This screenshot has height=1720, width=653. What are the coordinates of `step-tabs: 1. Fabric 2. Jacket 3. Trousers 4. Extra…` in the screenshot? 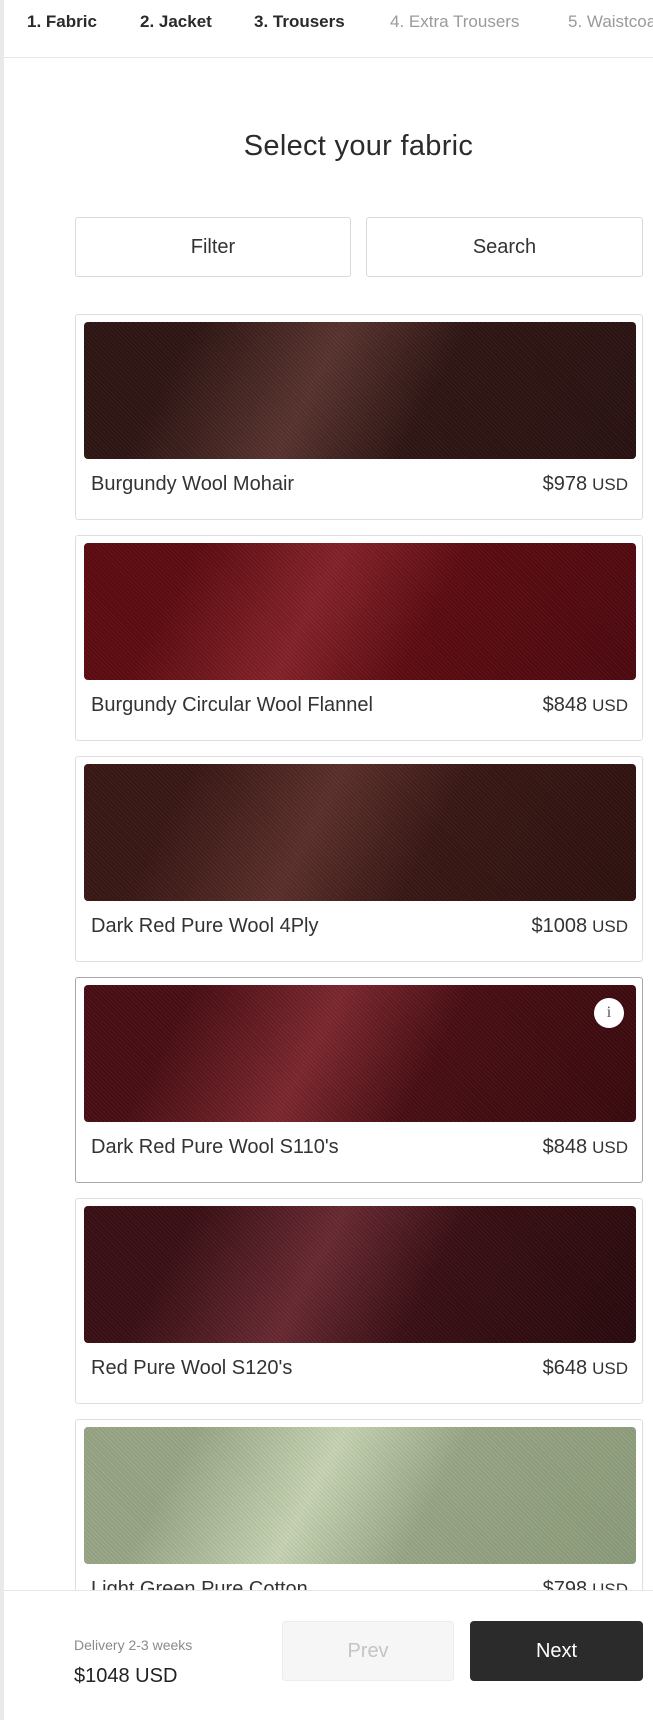 It's located at (328, 29).